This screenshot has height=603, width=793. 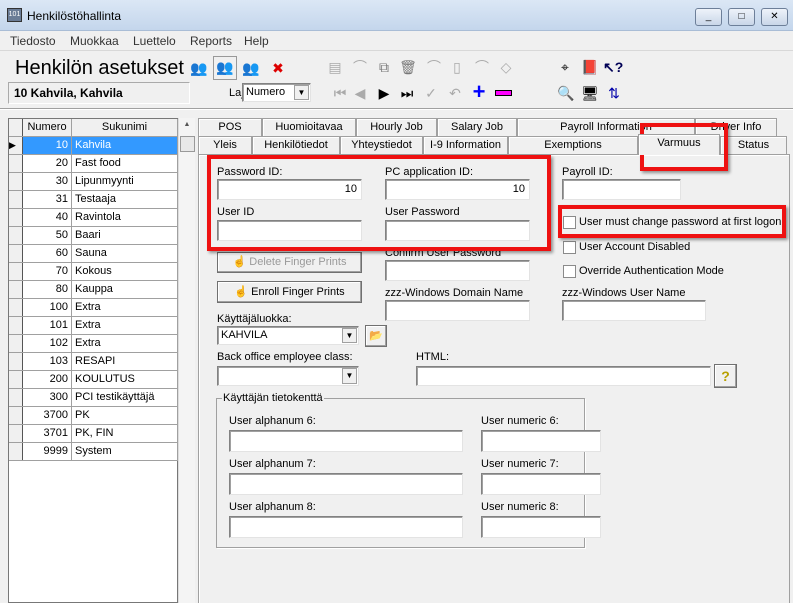 I want to click on back-office-select: ▼, so click(x=288, y=376).